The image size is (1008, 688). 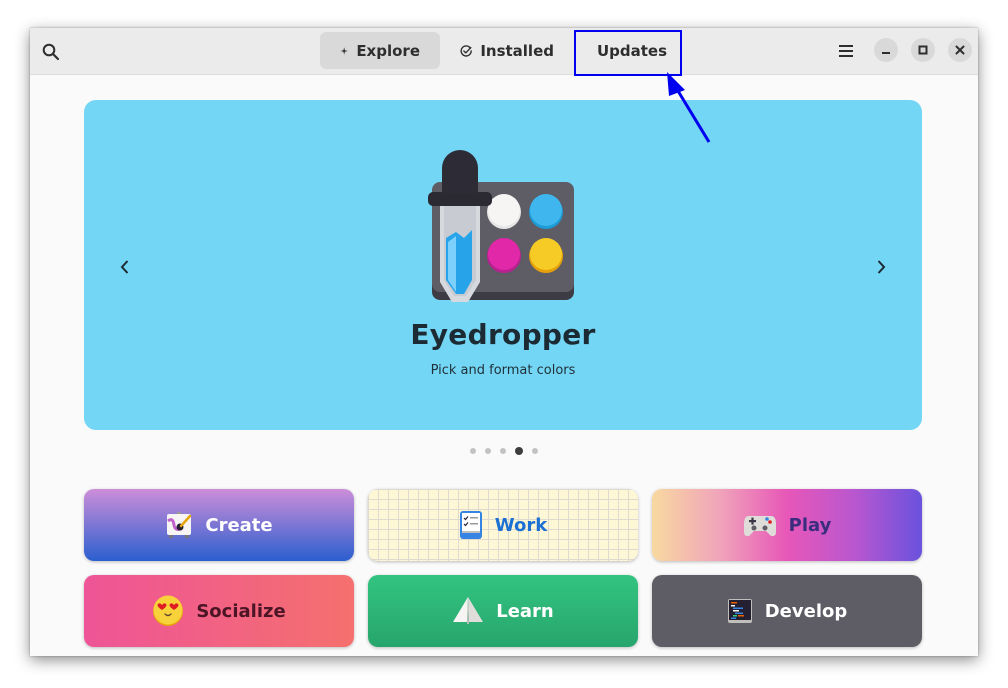 I want to click on gamepad-icon, so click(x=759, y=526).